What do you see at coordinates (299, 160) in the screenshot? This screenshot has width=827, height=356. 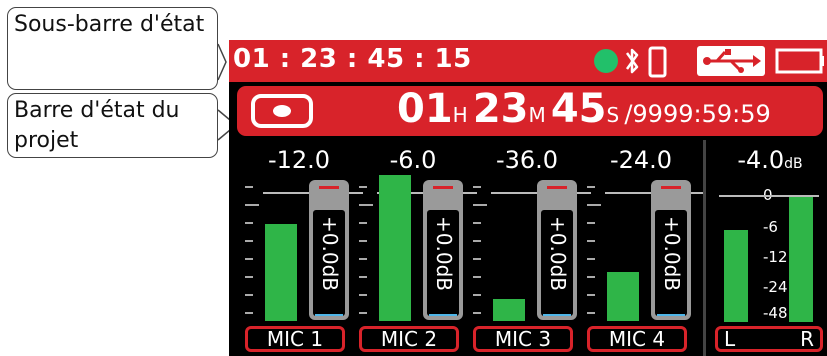 I see `channel-level: -12.0` at bounding box center [299, 160].